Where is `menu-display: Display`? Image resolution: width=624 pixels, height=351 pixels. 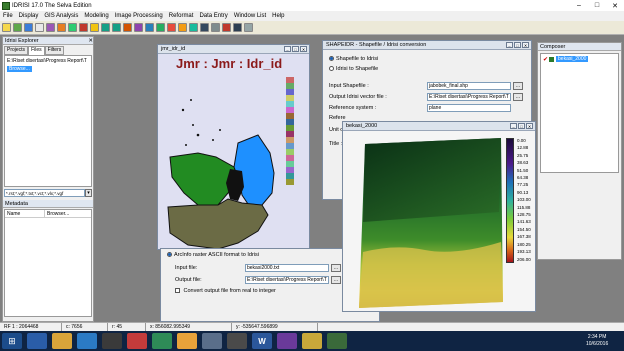 menu-display: Display is located at coordinates (29, 16).